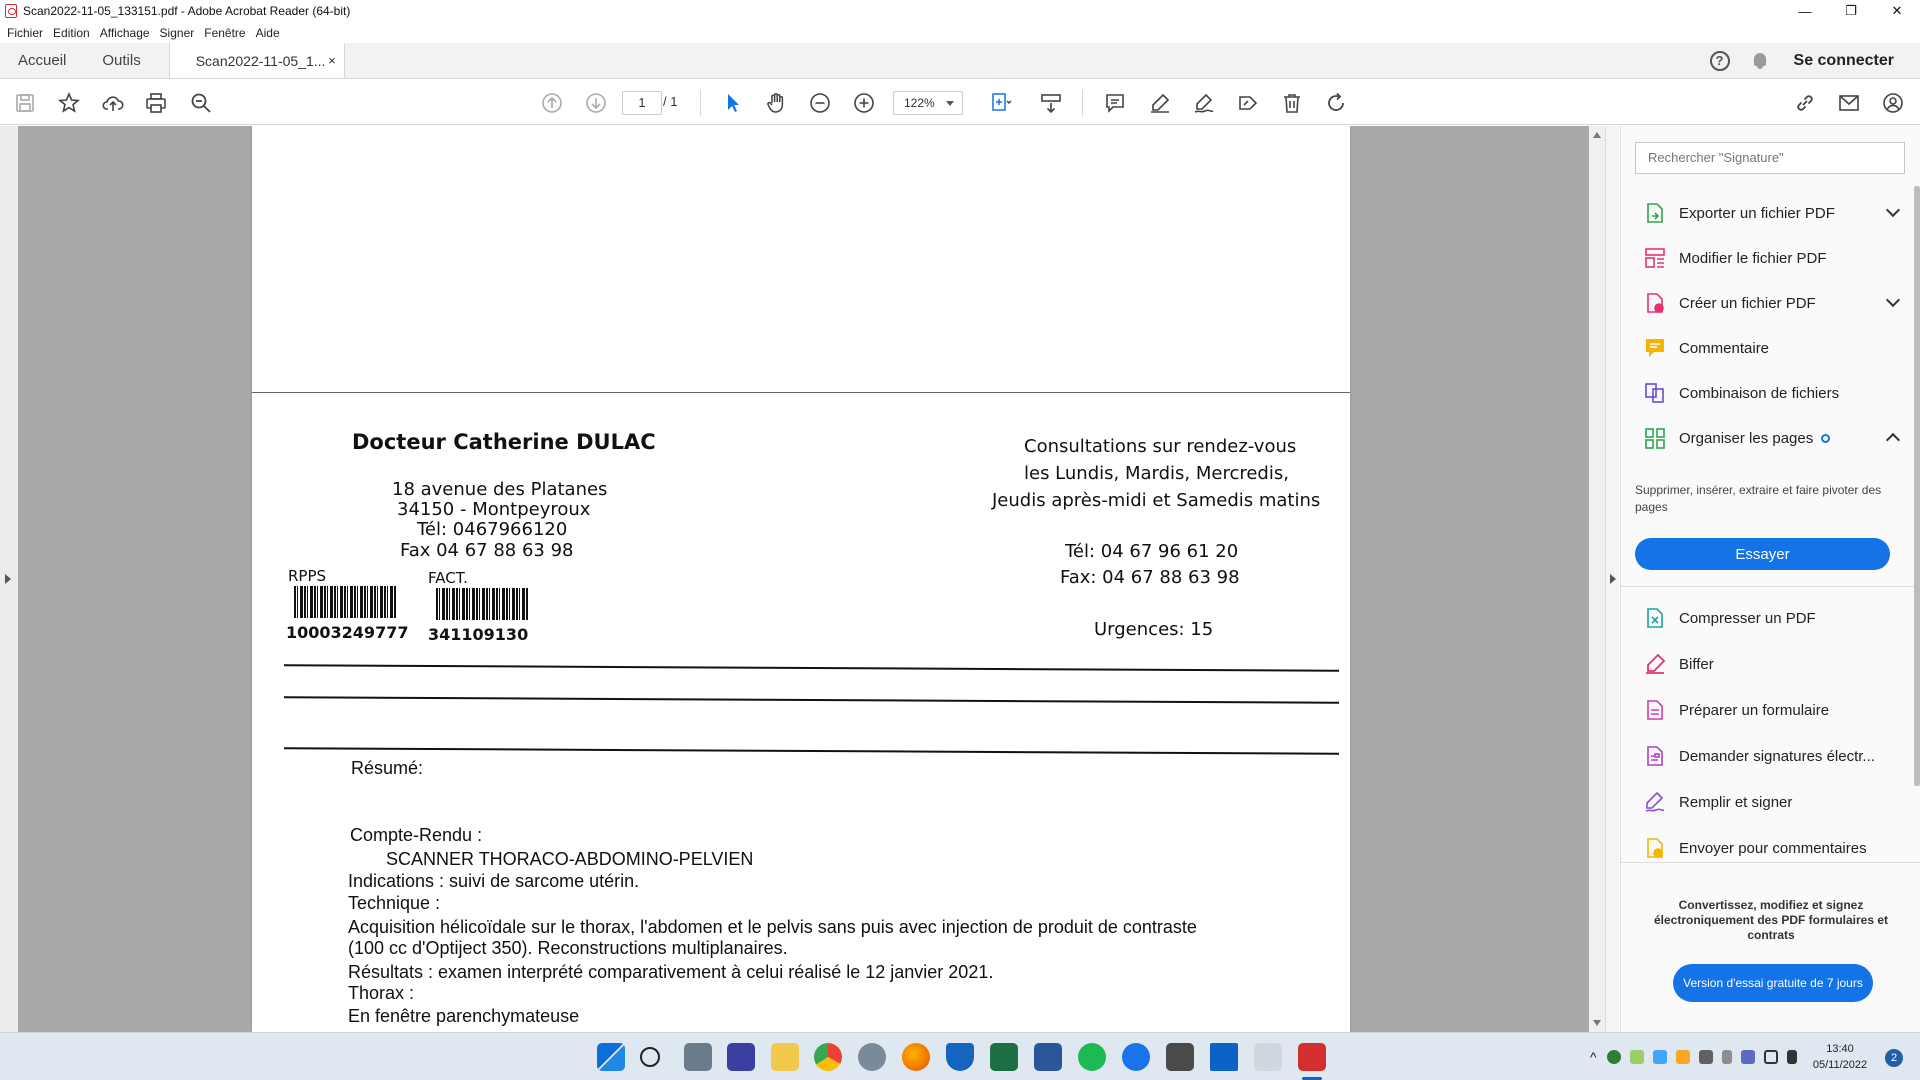 This screenshot has height=1080, width=1920. I want to click on menu-help: Aide, so click(268, 33).